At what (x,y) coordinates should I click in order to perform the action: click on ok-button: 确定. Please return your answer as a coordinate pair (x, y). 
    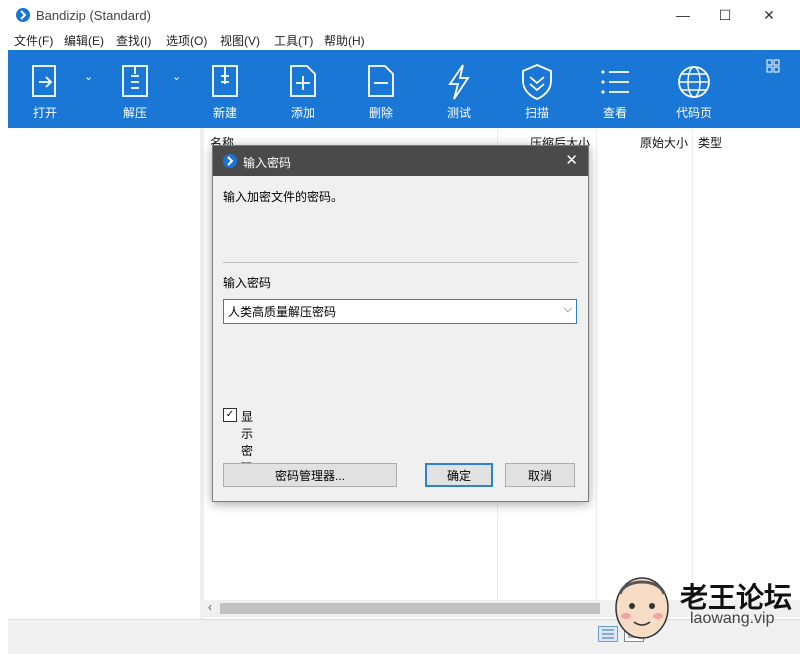
    Looking at the image, I should click on (459, 475).